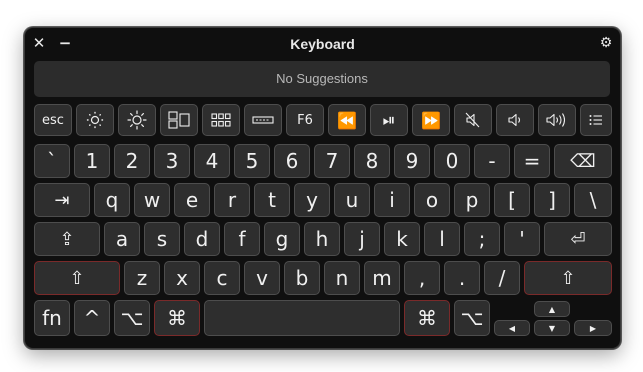 This screenshot has width=643, height=372. I want to click on key-7: 7, so click(332, 161).